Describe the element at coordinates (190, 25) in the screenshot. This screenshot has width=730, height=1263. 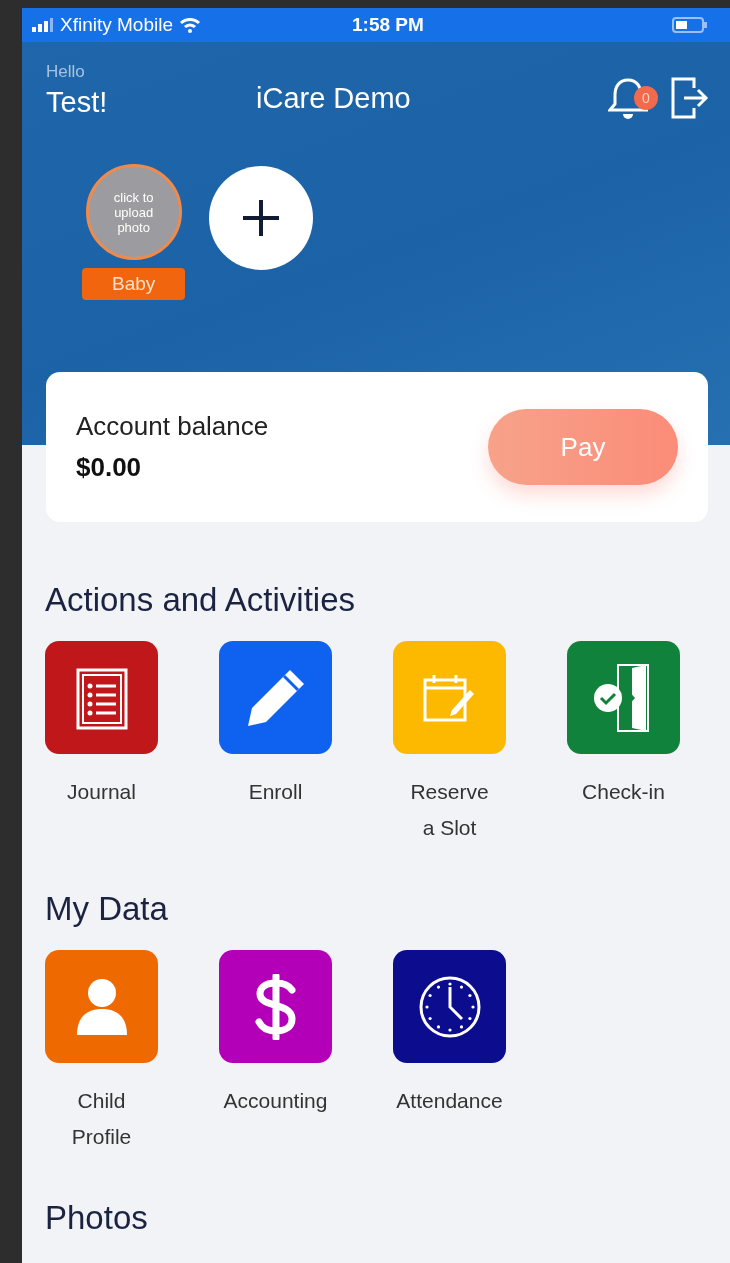
I see `wifi-icon` at that location.